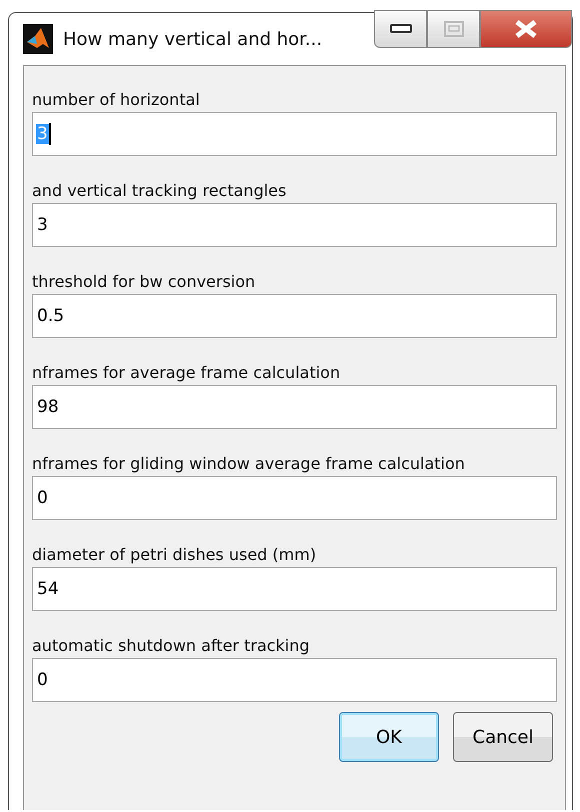  Describe the element at coordinates (503, 737) in the screenshot. I see `cancel-button: Cancel` at that location.